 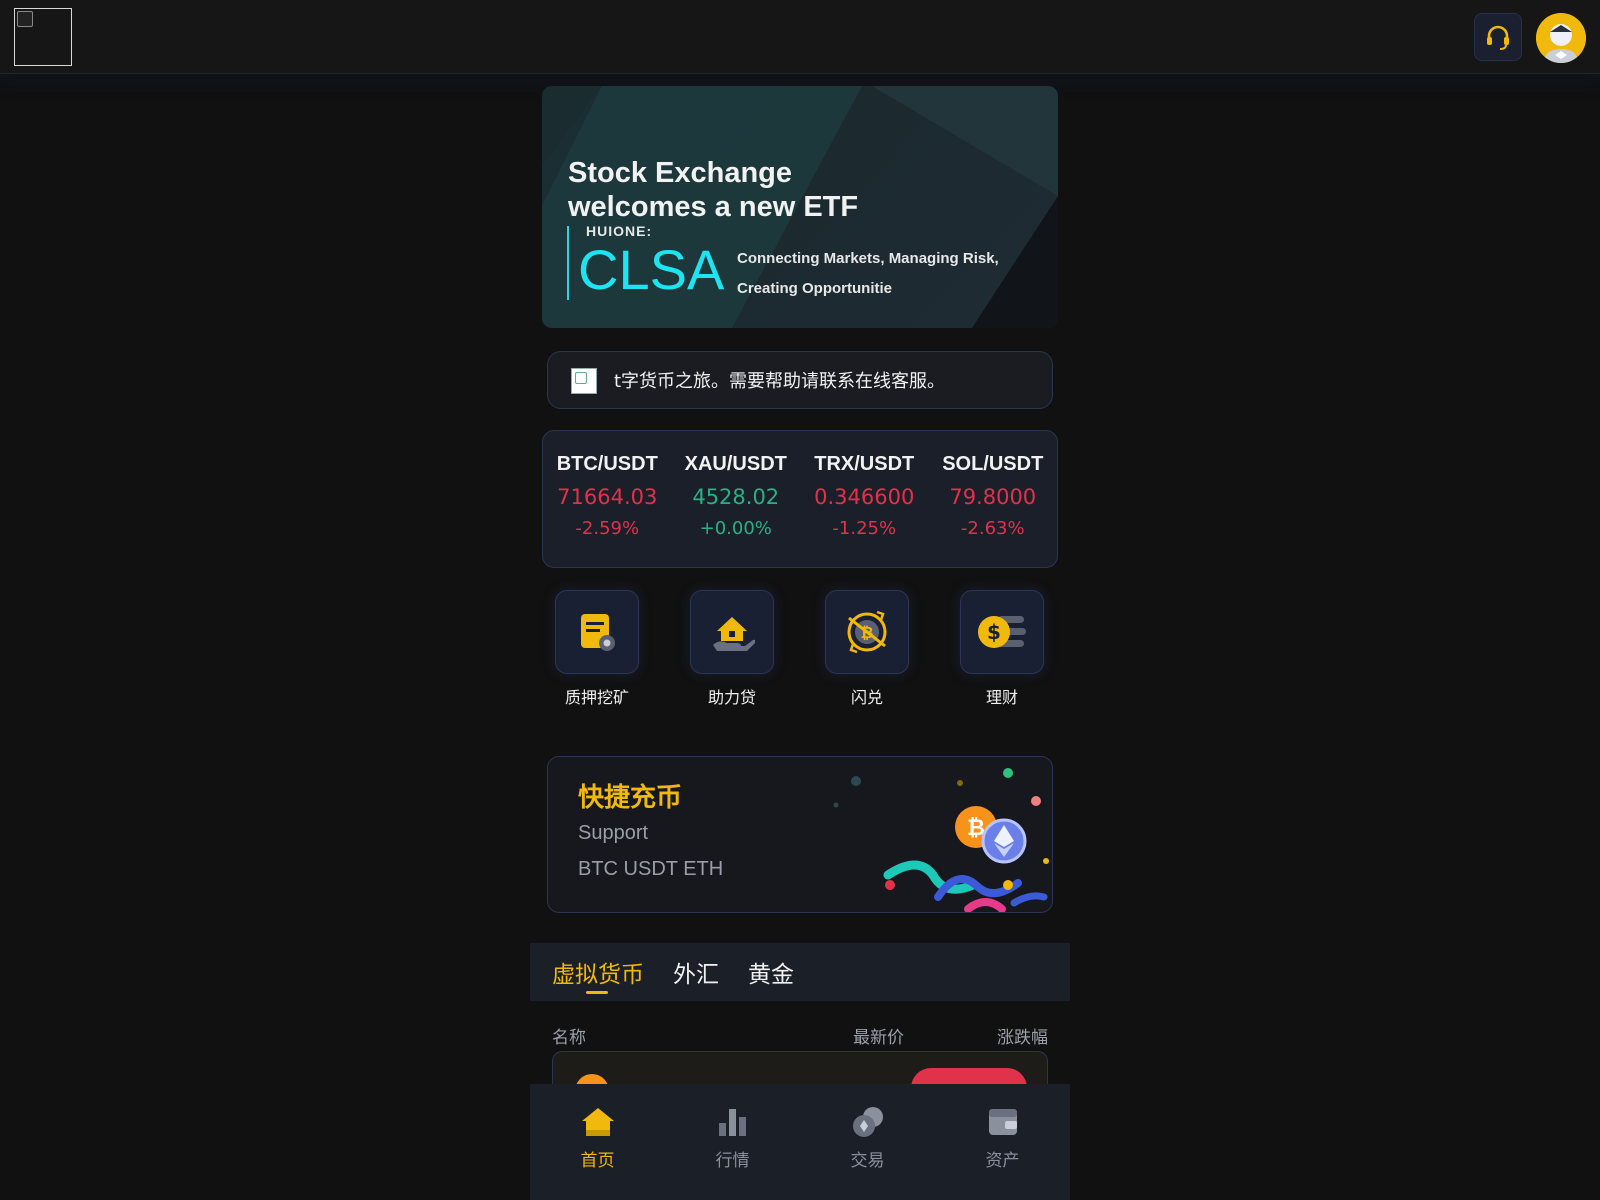 I want to click on bottom-navigation: 首页 行情 交易 资产, so click(x=800, y=1142).